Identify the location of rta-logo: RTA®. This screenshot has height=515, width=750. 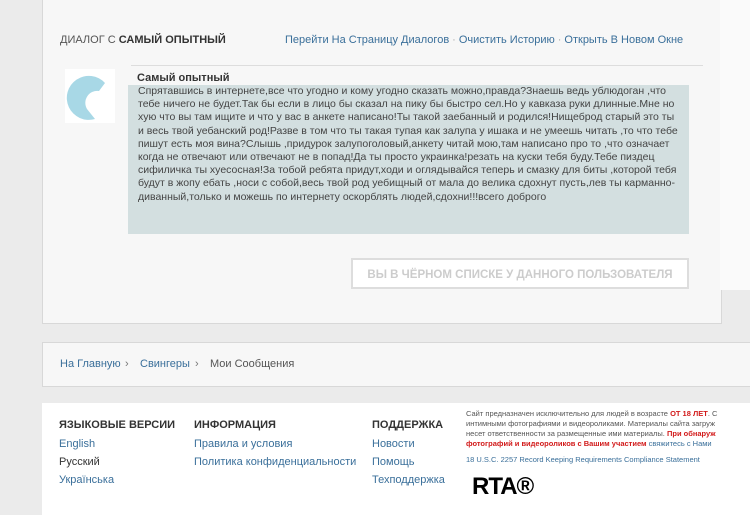
(503, 487).